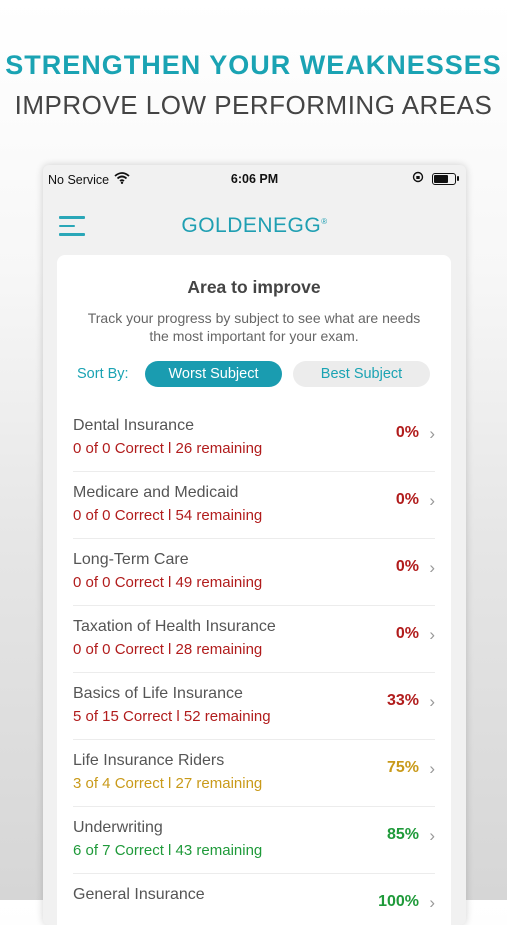  What do you see at coordinates (156, 492) in the screenshot?
I see `subject-name: Medicare and Medicaid` at bounding box center [156, 492].